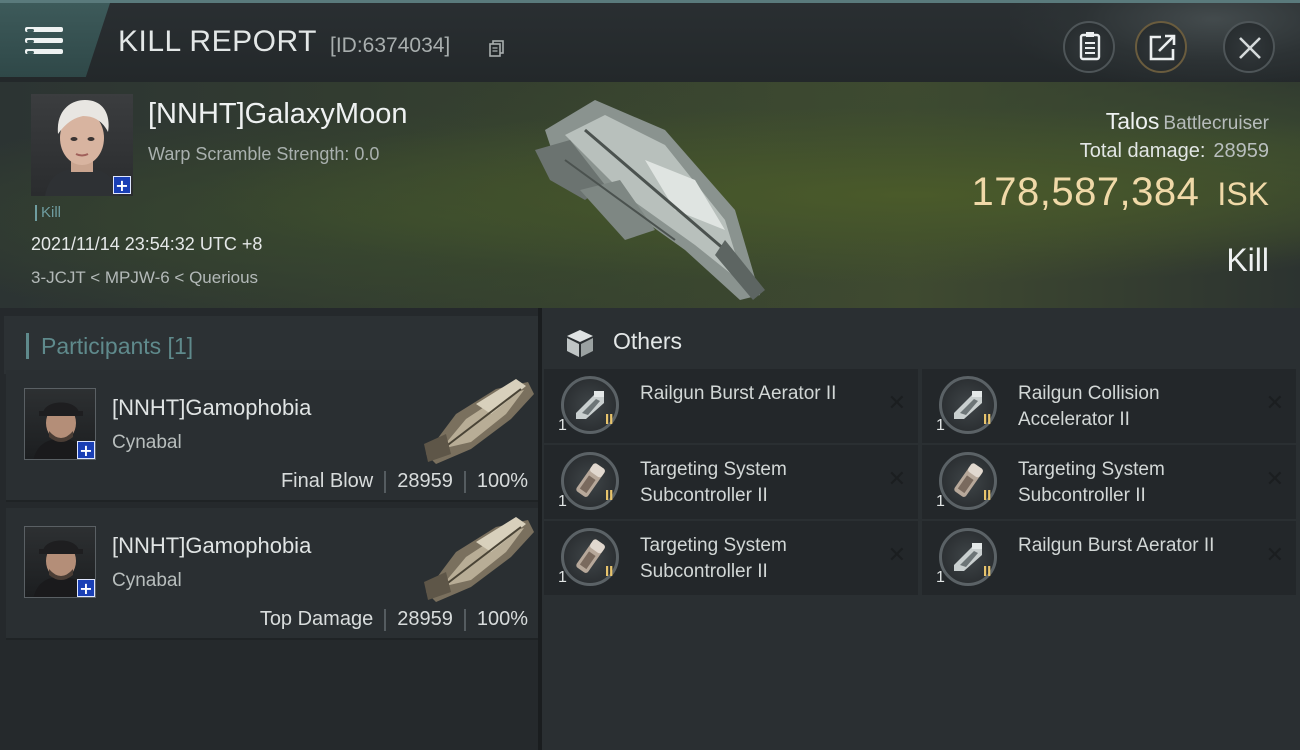 This screenshot has width=1300, height=750. I want to click on victim-ship-image, so click(650, 200).